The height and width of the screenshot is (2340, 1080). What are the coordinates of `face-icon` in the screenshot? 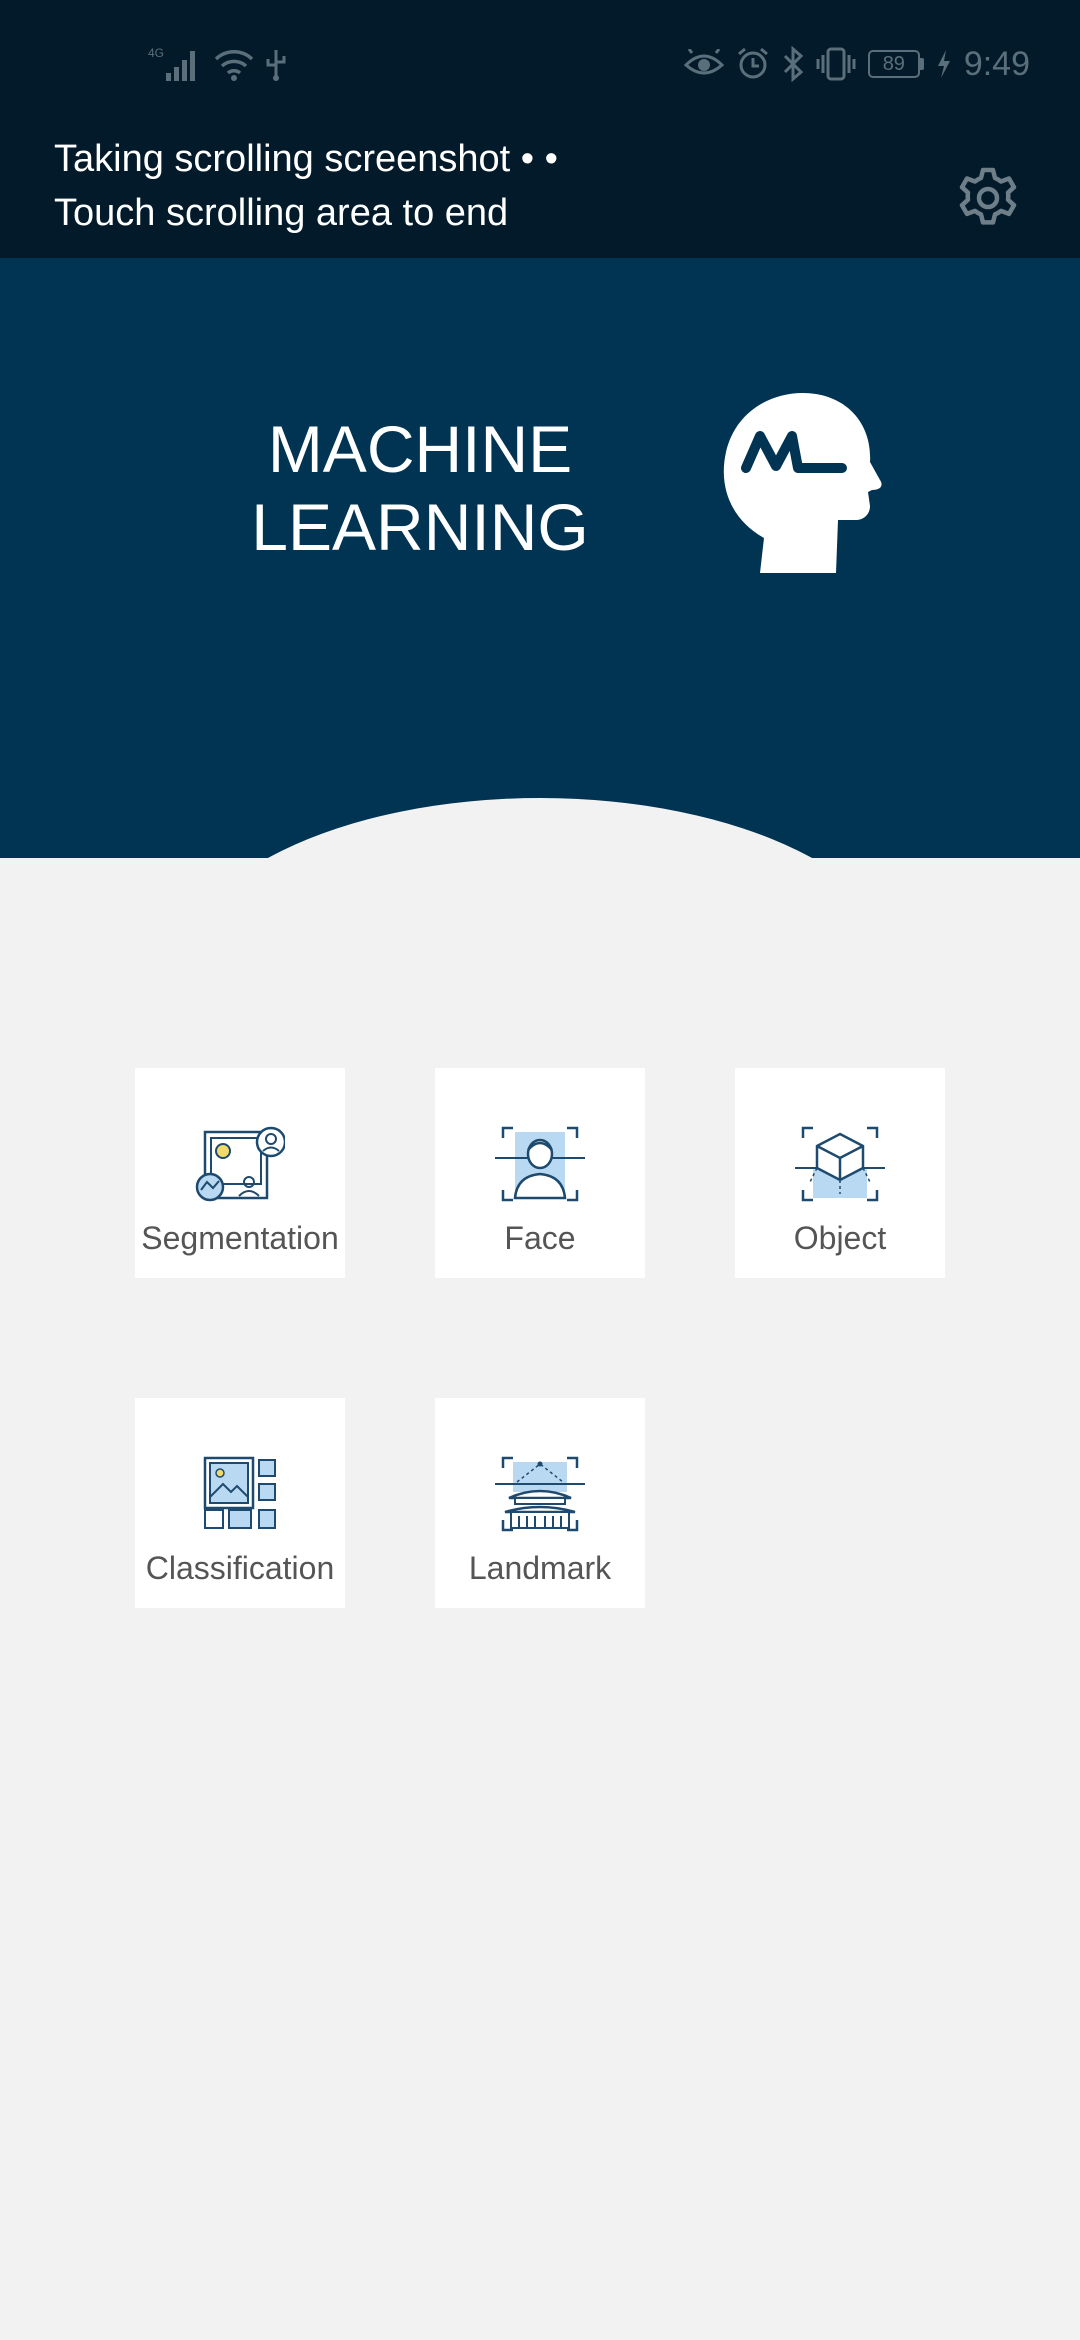 It's located at (540, 1164).